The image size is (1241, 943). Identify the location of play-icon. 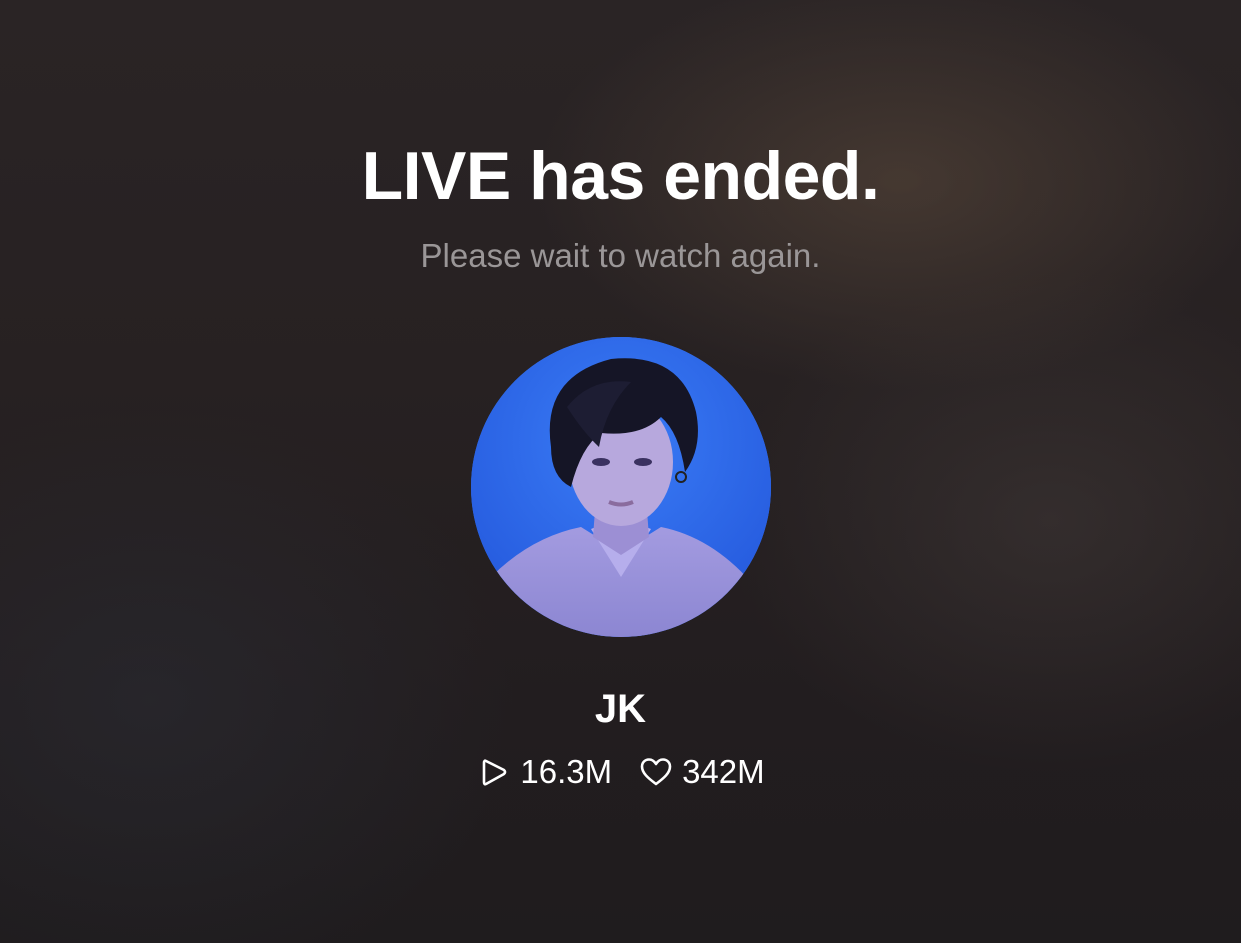
(494, 772).